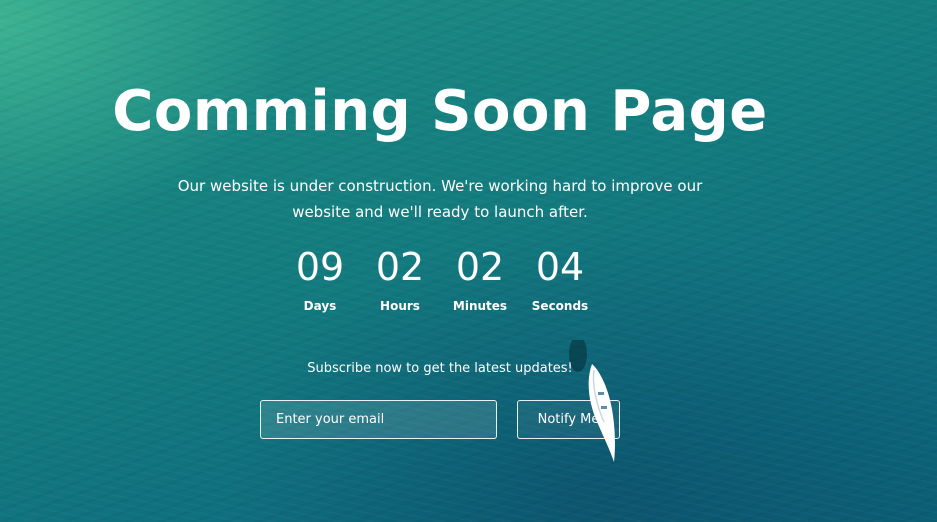 The height and width of the screenshot is (522, 937). What do you see at coordinates (320, 306) in the screenshot?
I see `countdown-days-label: Days` at bounding box center [320, 306].